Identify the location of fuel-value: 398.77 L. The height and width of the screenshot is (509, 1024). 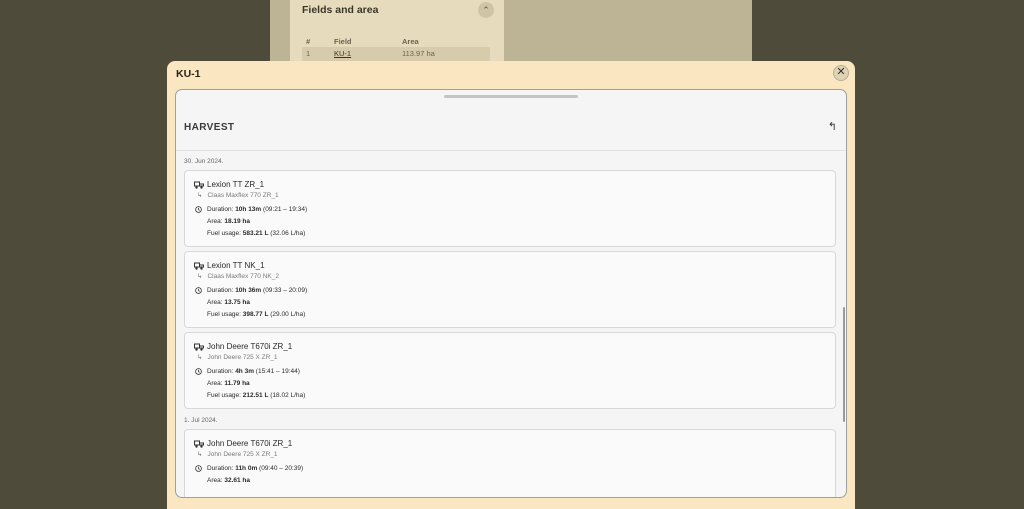
(255, 314).